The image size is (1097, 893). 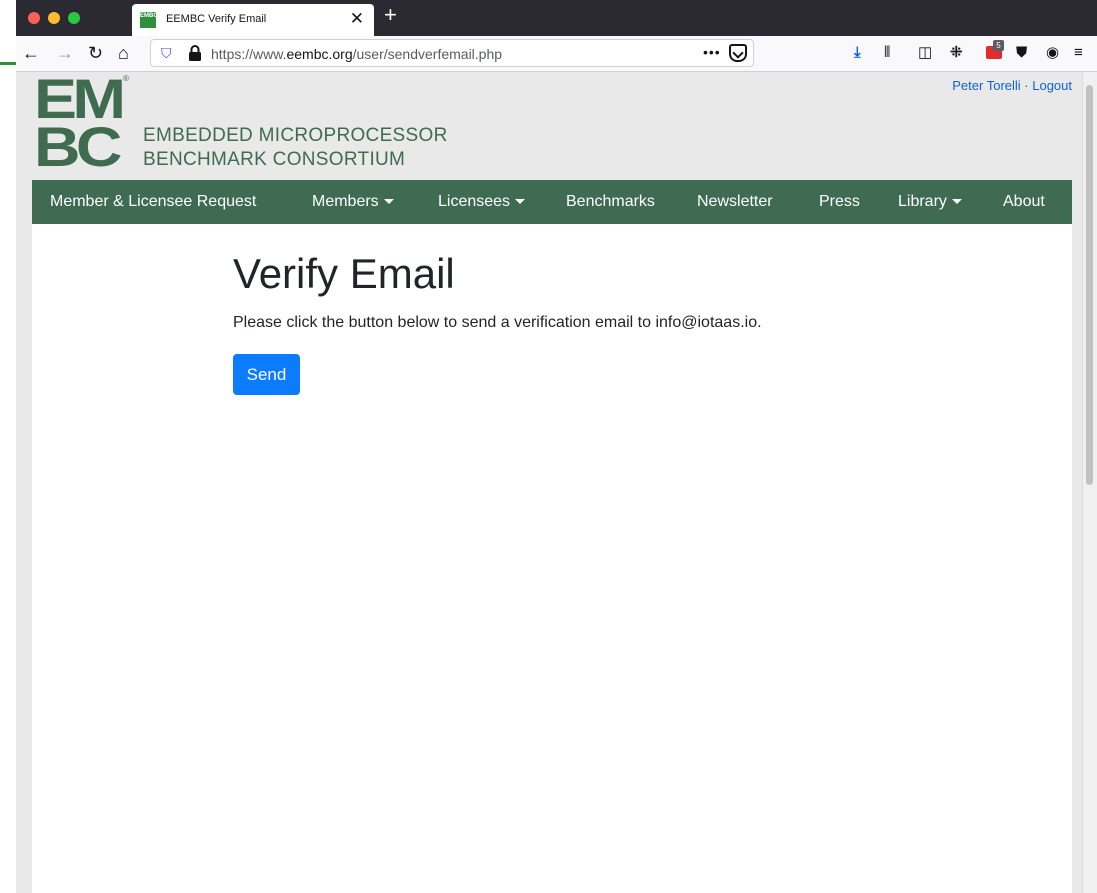 What do you see at coordinates (556, 18) in the screenshot?
I see `tab-bar: EMBC EEMBC Verify Email ✕ +` at bounding box center [556, 18].